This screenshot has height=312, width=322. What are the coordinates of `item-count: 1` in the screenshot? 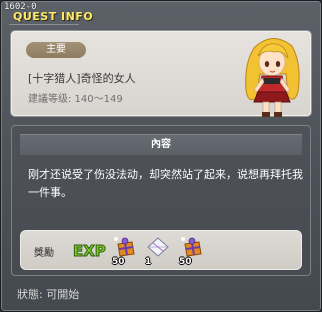 It's located at (148, 262).